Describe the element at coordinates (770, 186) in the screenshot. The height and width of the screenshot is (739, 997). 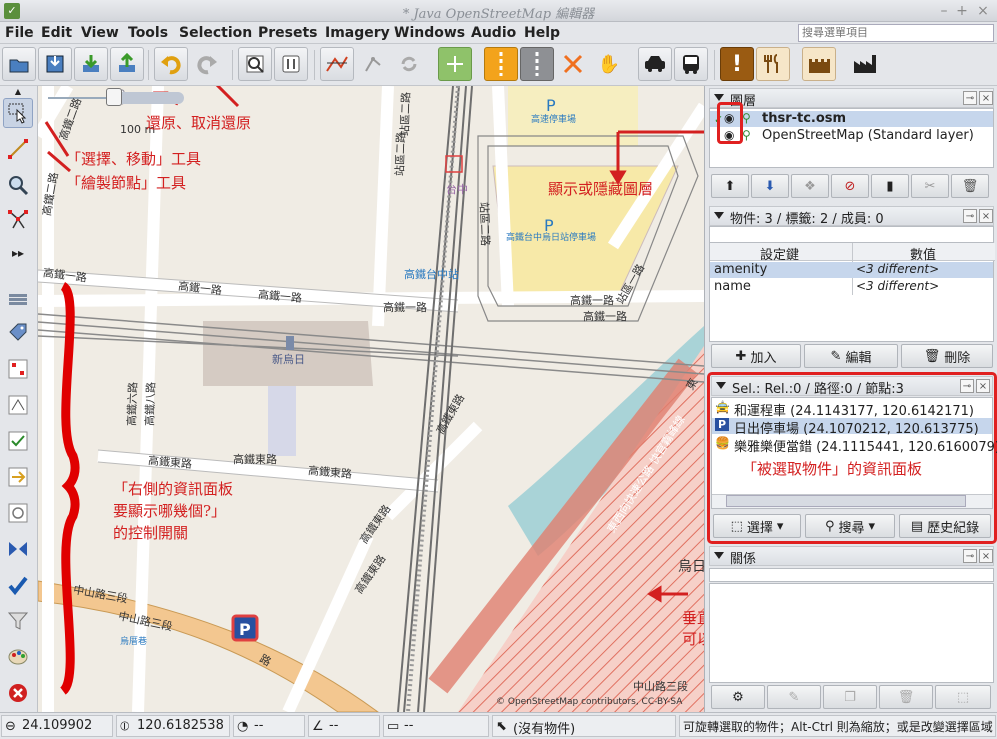
I see `move-down-icon: ⬇` at that location.